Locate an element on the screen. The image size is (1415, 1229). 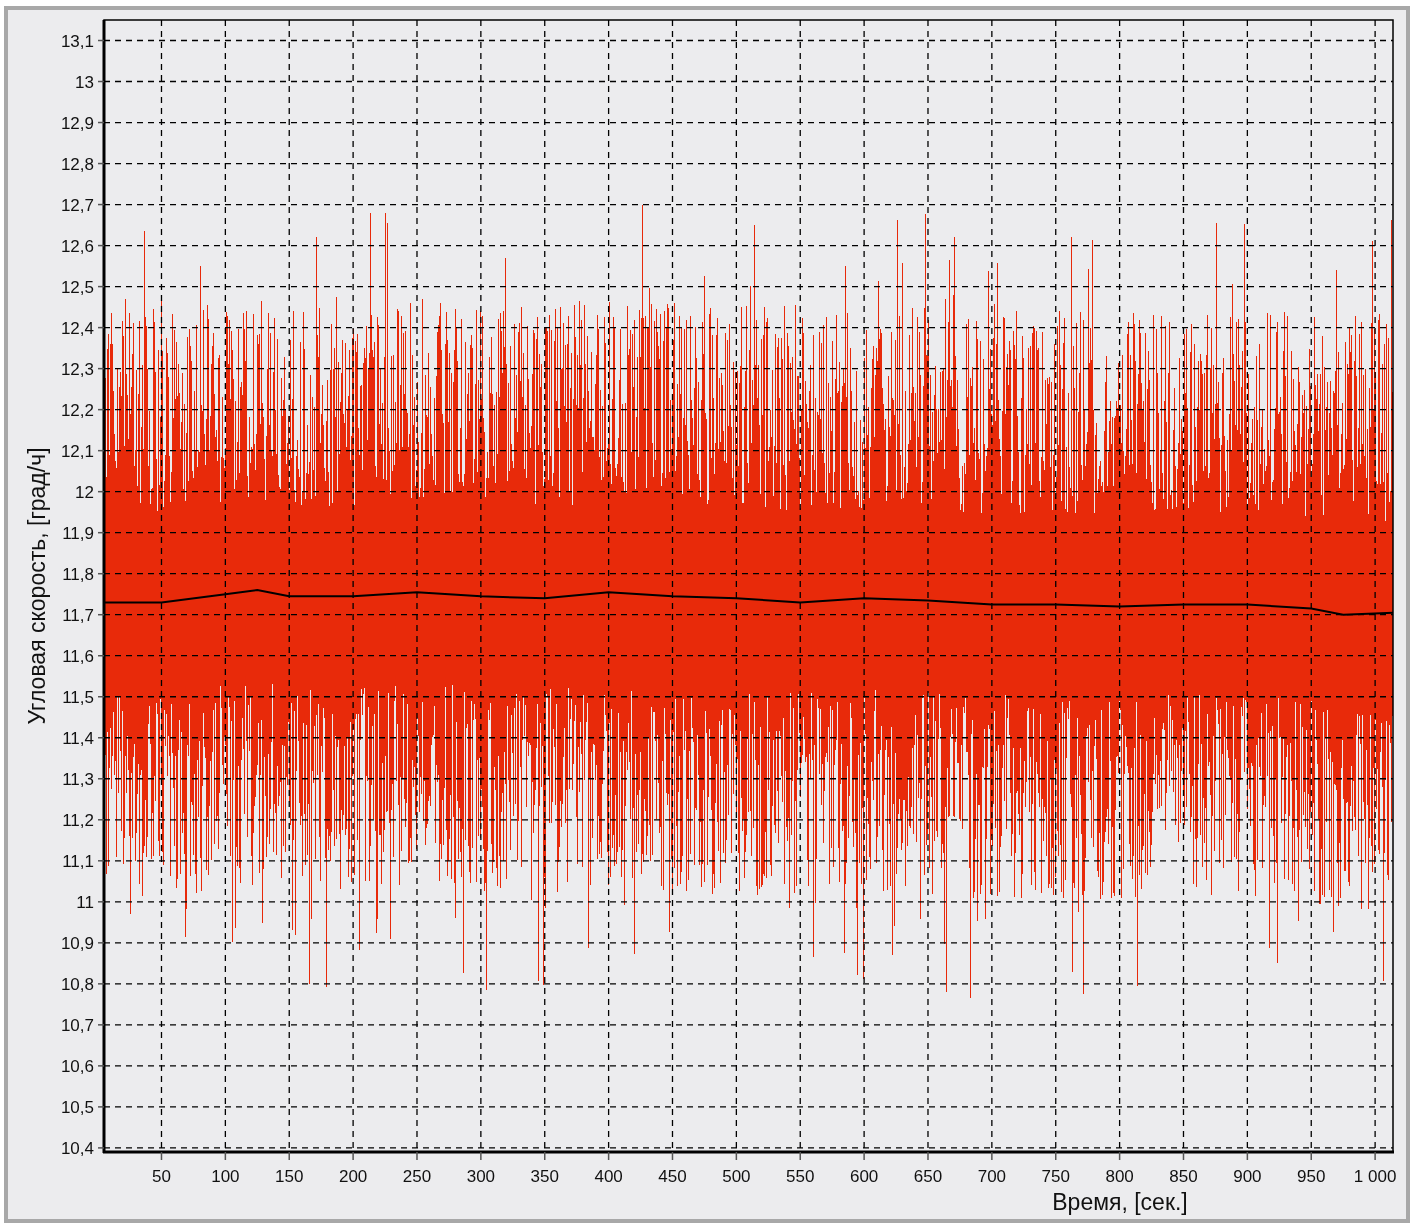
x-tick-label: 600 is located at coordinates (864, 1176).